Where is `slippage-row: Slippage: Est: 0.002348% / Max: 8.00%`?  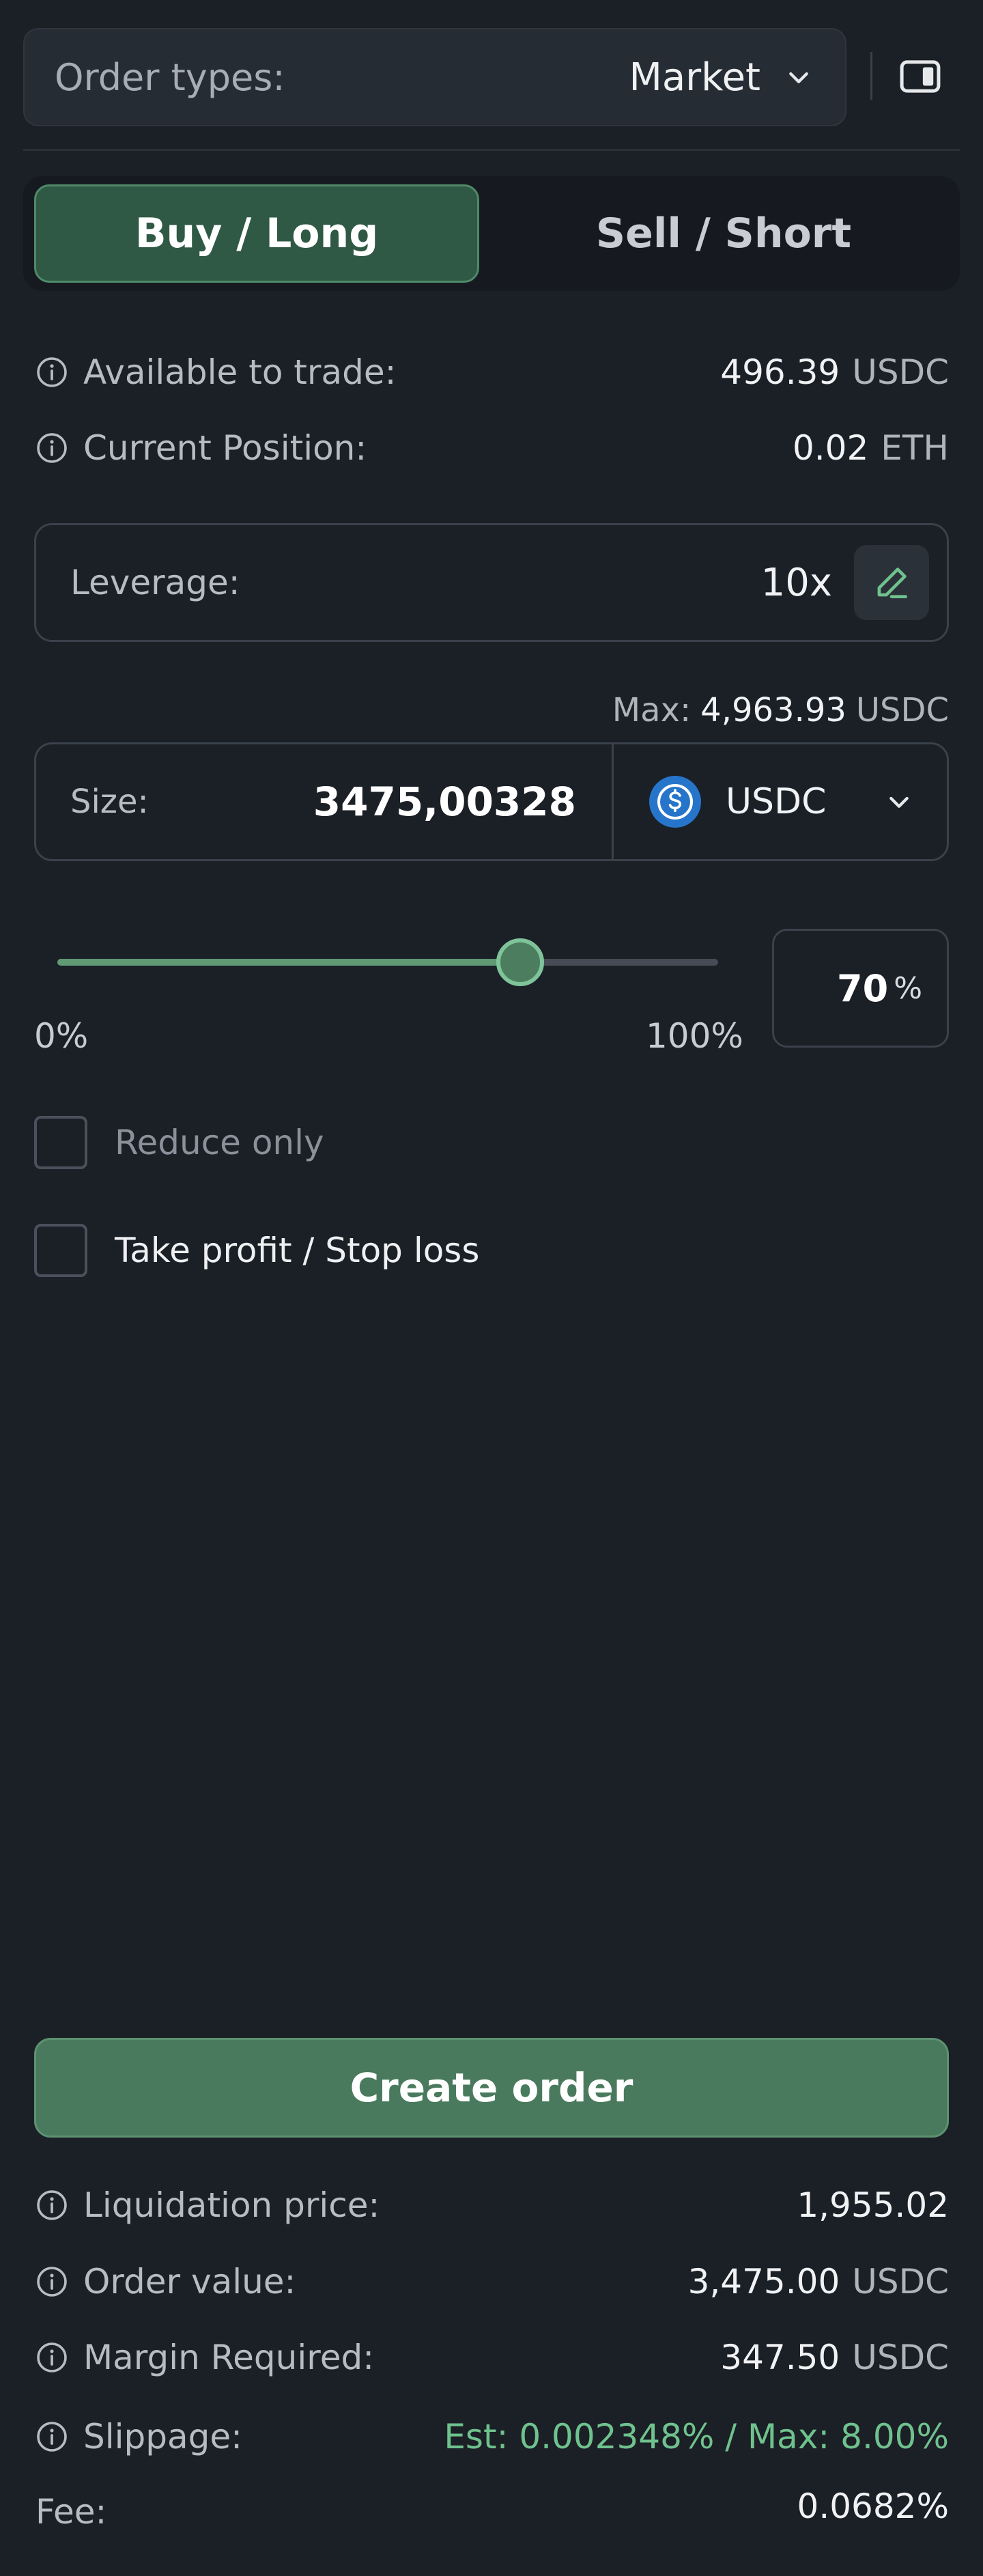 slippage-row: Slippage: Est: 0.002348% / Max: 8.00% is located at coordinates (492, 2437).